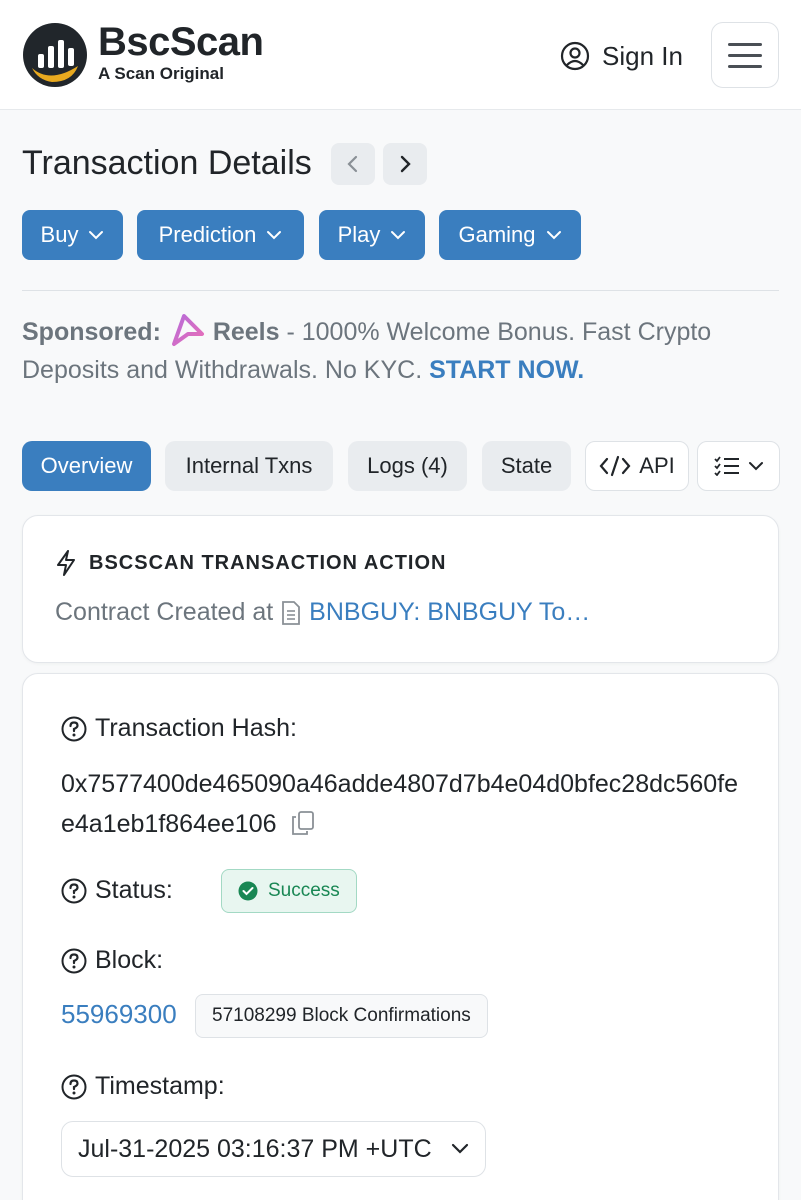 The width and height of the screenshot is (801, 1200). Describe the element at coordinates (55, 55) in the screenshot. I see `bscscan-logo-icon` at that location.